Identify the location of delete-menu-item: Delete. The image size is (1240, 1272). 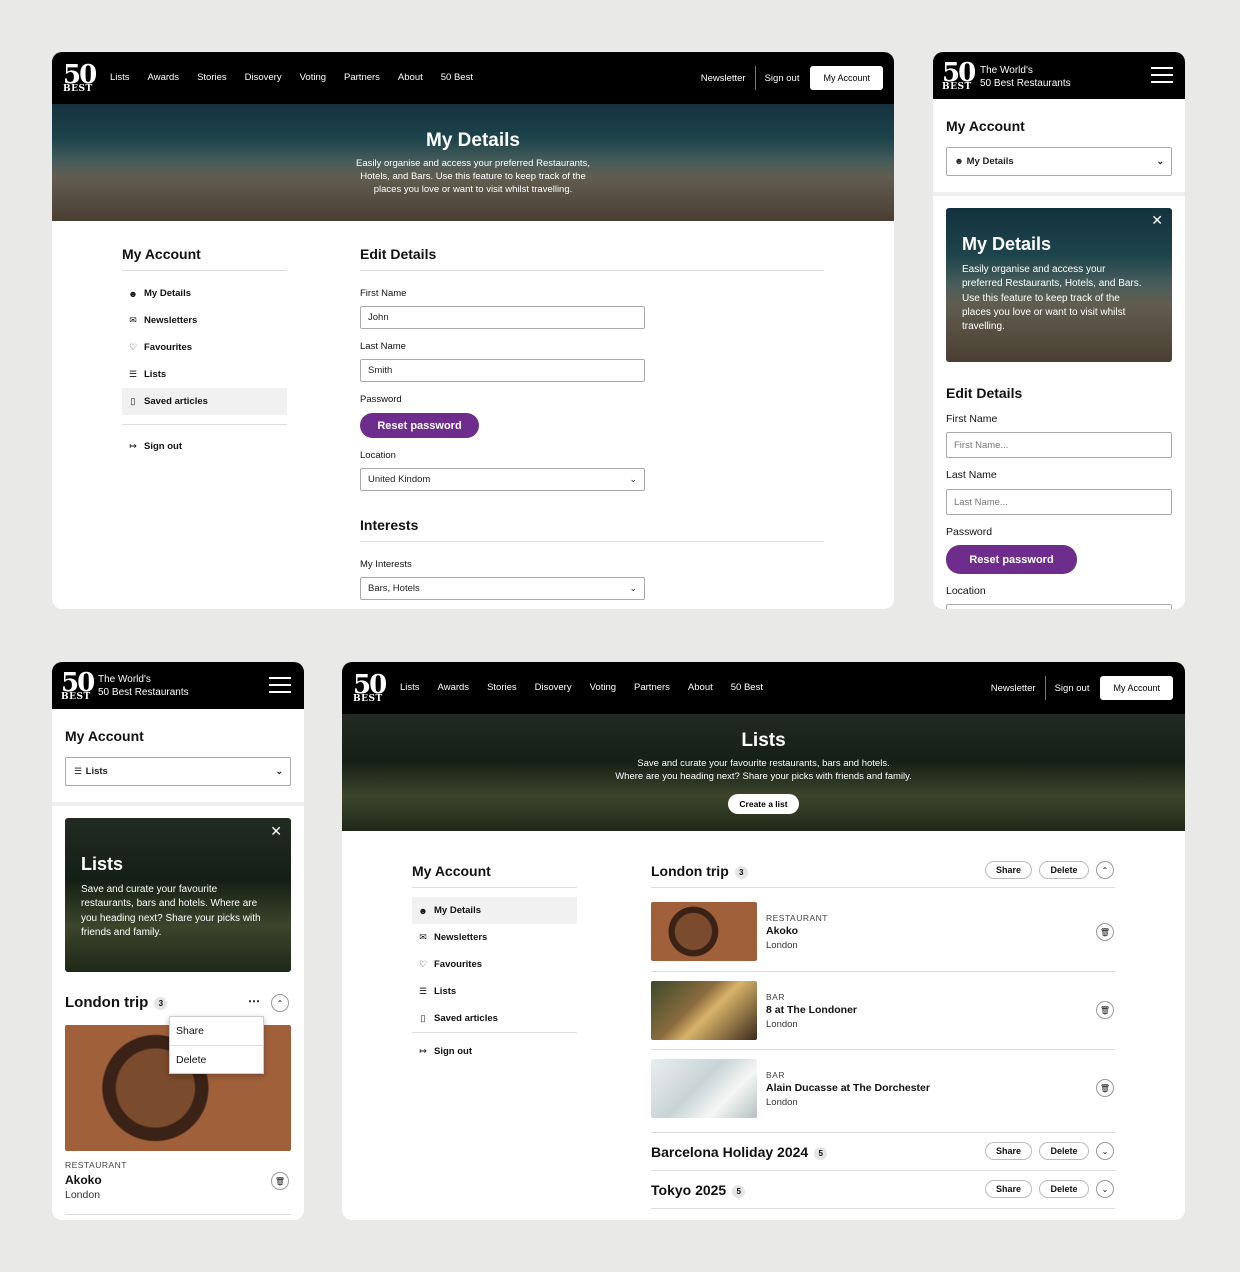
(216, 1059).